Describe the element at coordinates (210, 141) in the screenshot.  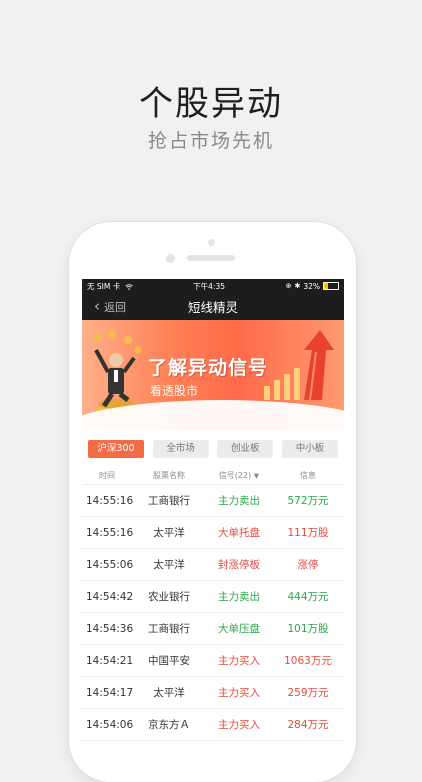
I see `promo-subline: 抢占市场先机` at that location.